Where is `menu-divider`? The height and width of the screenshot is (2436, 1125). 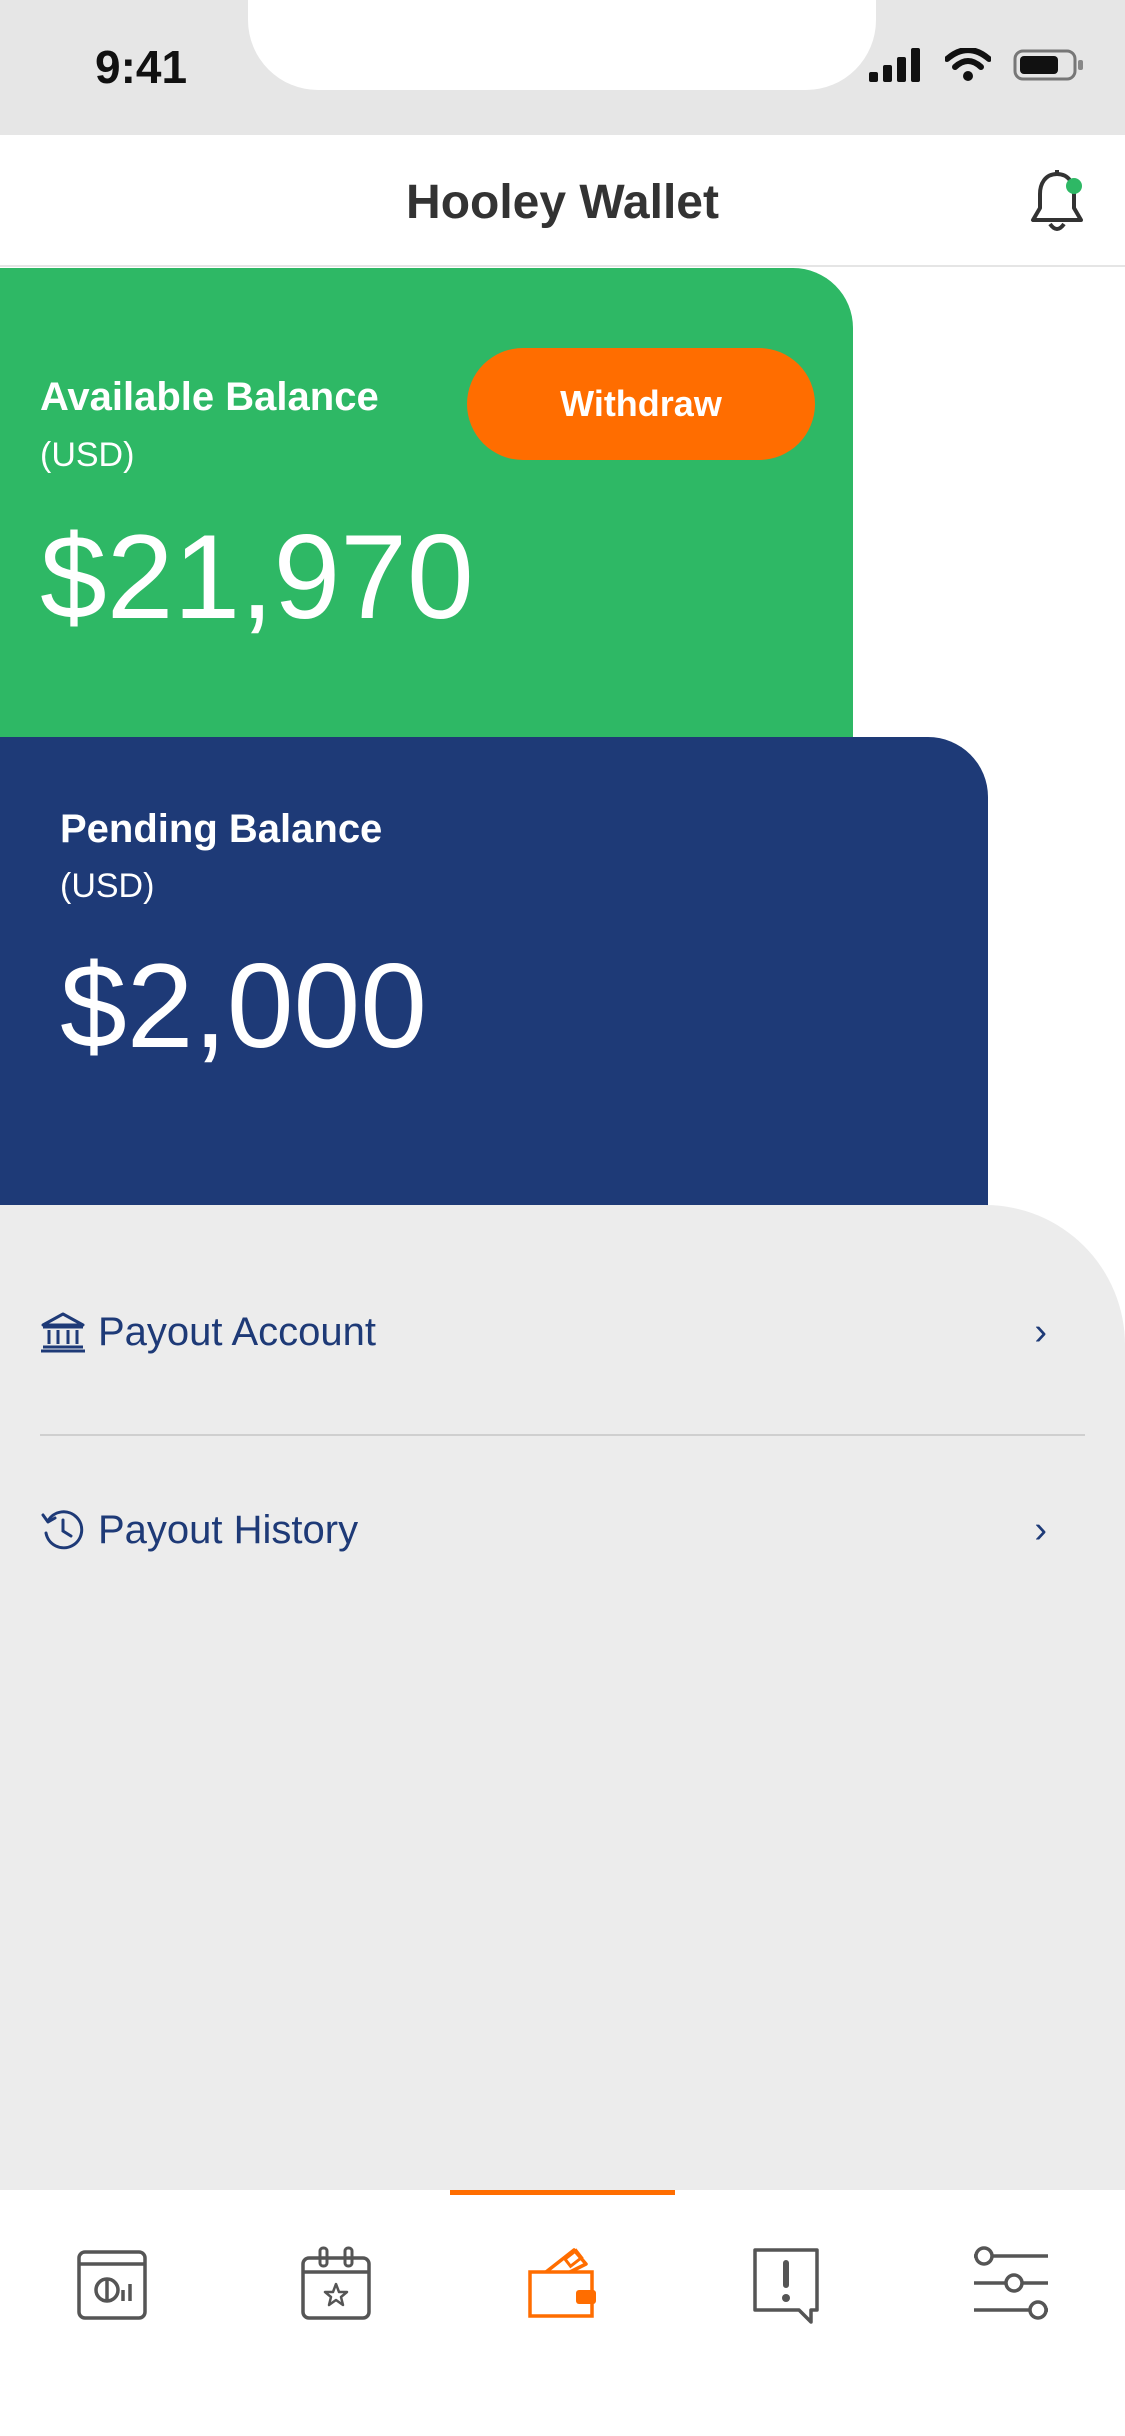 menu-divider is located at coordinates (562, 1435).